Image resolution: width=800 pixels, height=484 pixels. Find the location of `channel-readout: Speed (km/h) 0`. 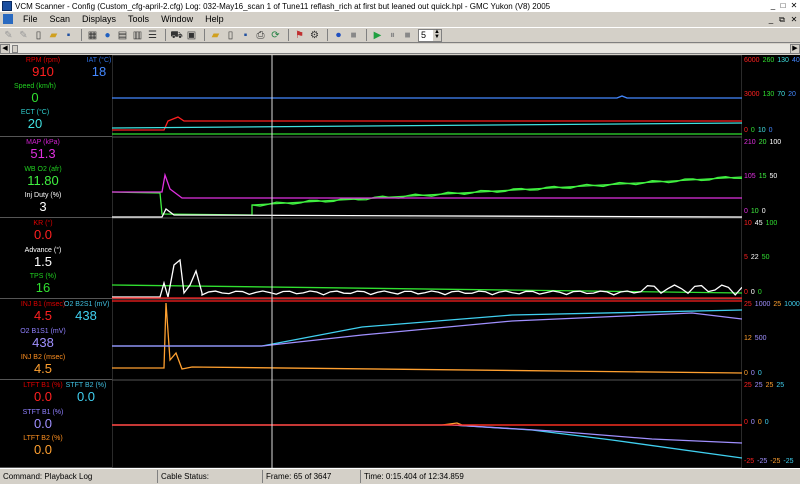

channel-readout: Speed (km/h) 0 is located at coordinates (39, 94).